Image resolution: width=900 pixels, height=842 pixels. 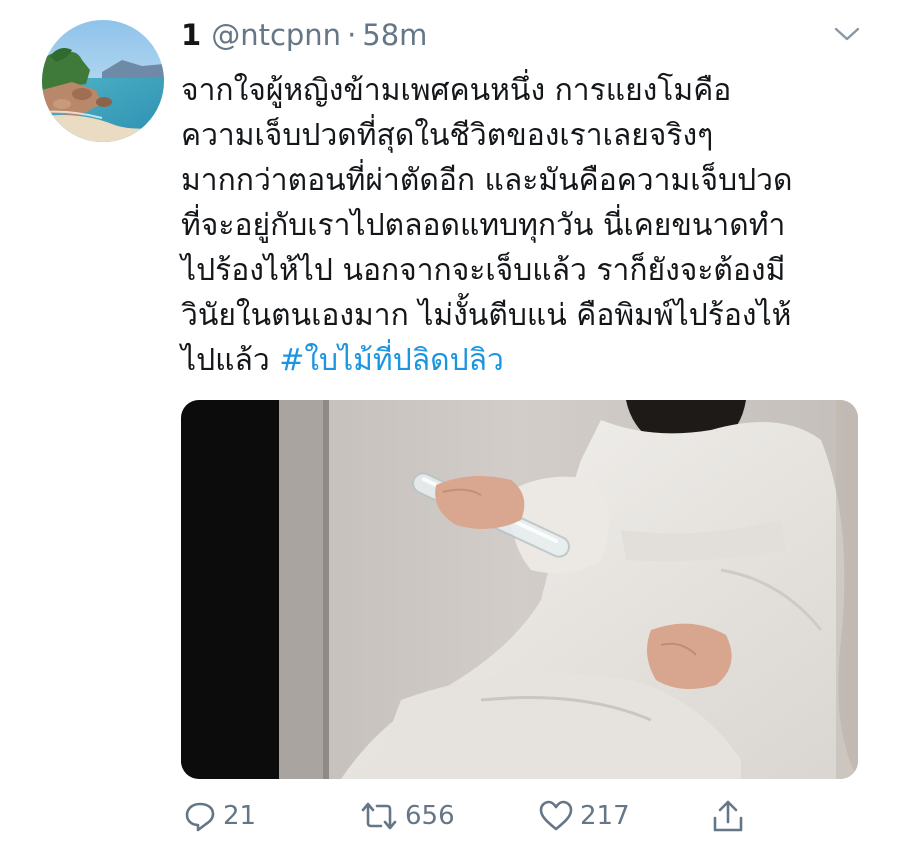 What do you see at coordinates (605, 816) in the screenshot?
I see `like-count: 217` at bounding box center [605, 816].